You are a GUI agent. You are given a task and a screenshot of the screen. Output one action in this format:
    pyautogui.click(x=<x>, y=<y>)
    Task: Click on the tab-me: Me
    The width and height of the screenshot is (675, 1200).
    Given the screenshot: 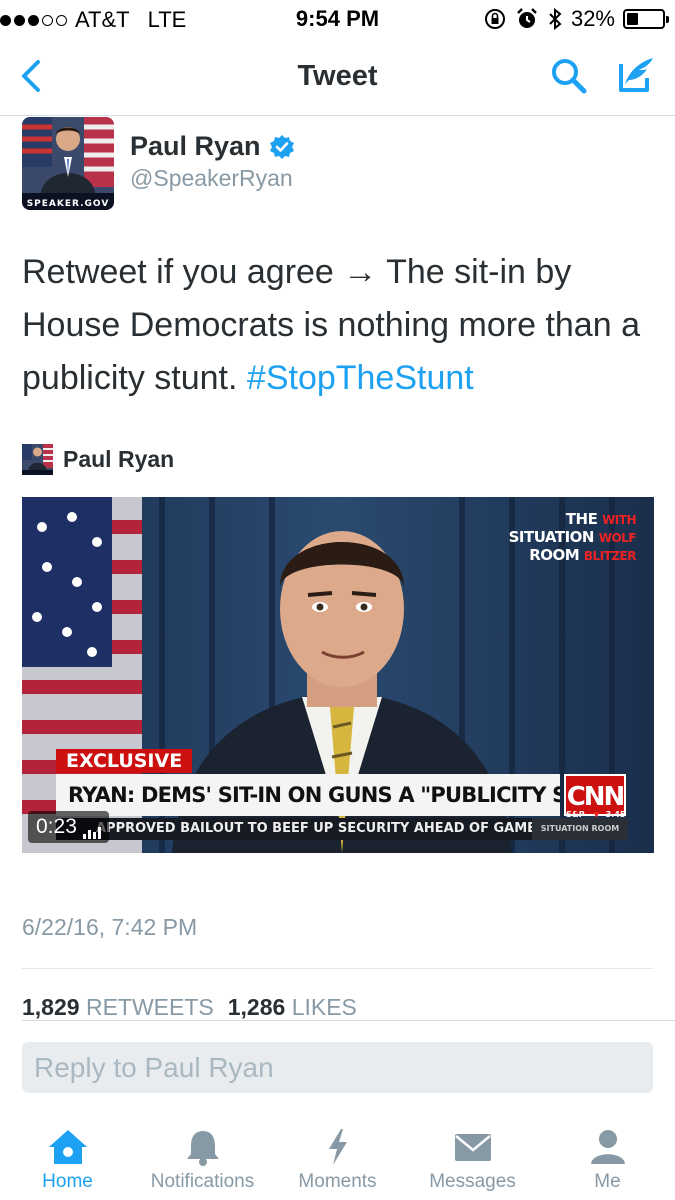 What is the action you would take?
    pyautogui.click(x=607, y=1157)
    